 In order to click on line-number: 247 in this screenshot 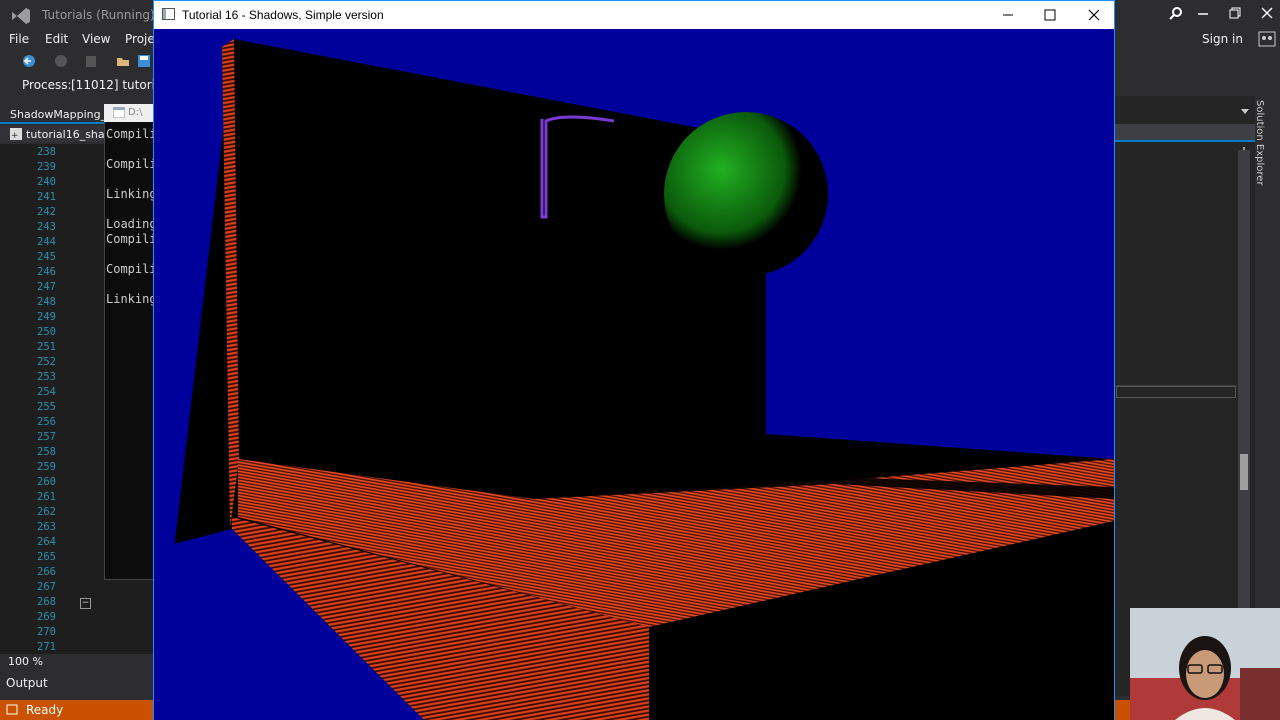, I will do `click(46, 287)`.